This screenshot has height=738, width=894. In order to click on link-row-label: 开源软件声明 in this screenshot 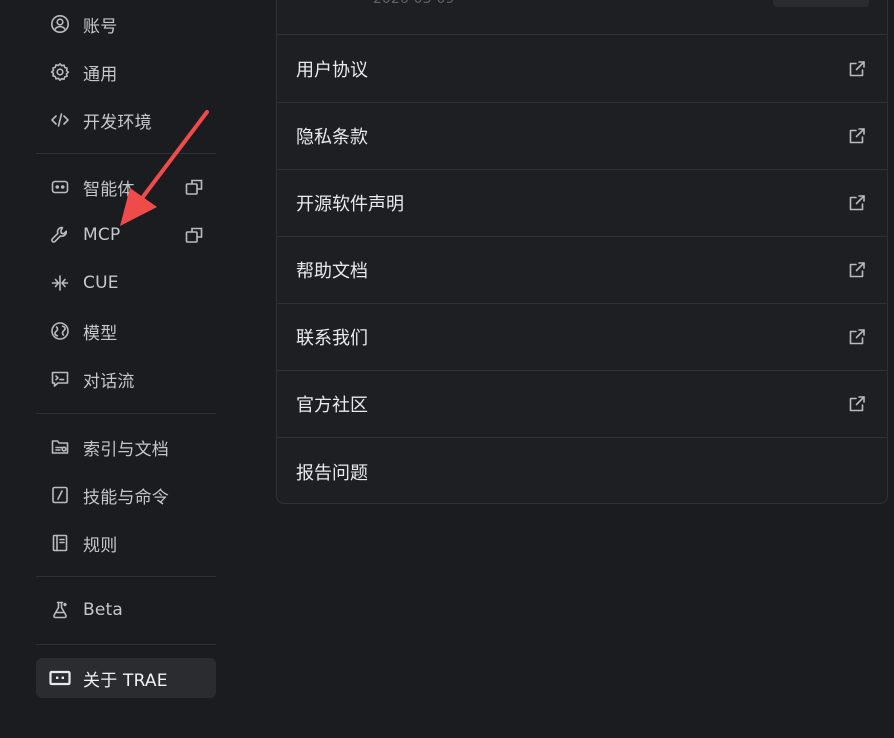, I will do `click(350, 204)`.